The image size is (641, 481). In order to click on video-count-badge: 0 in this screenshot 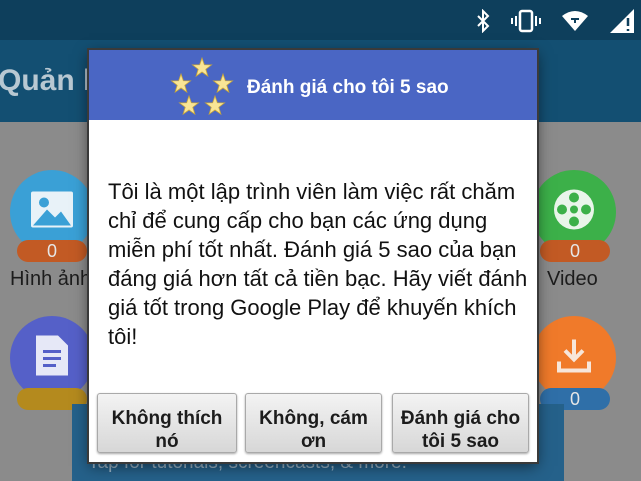, I will do `click(575, 251)`.